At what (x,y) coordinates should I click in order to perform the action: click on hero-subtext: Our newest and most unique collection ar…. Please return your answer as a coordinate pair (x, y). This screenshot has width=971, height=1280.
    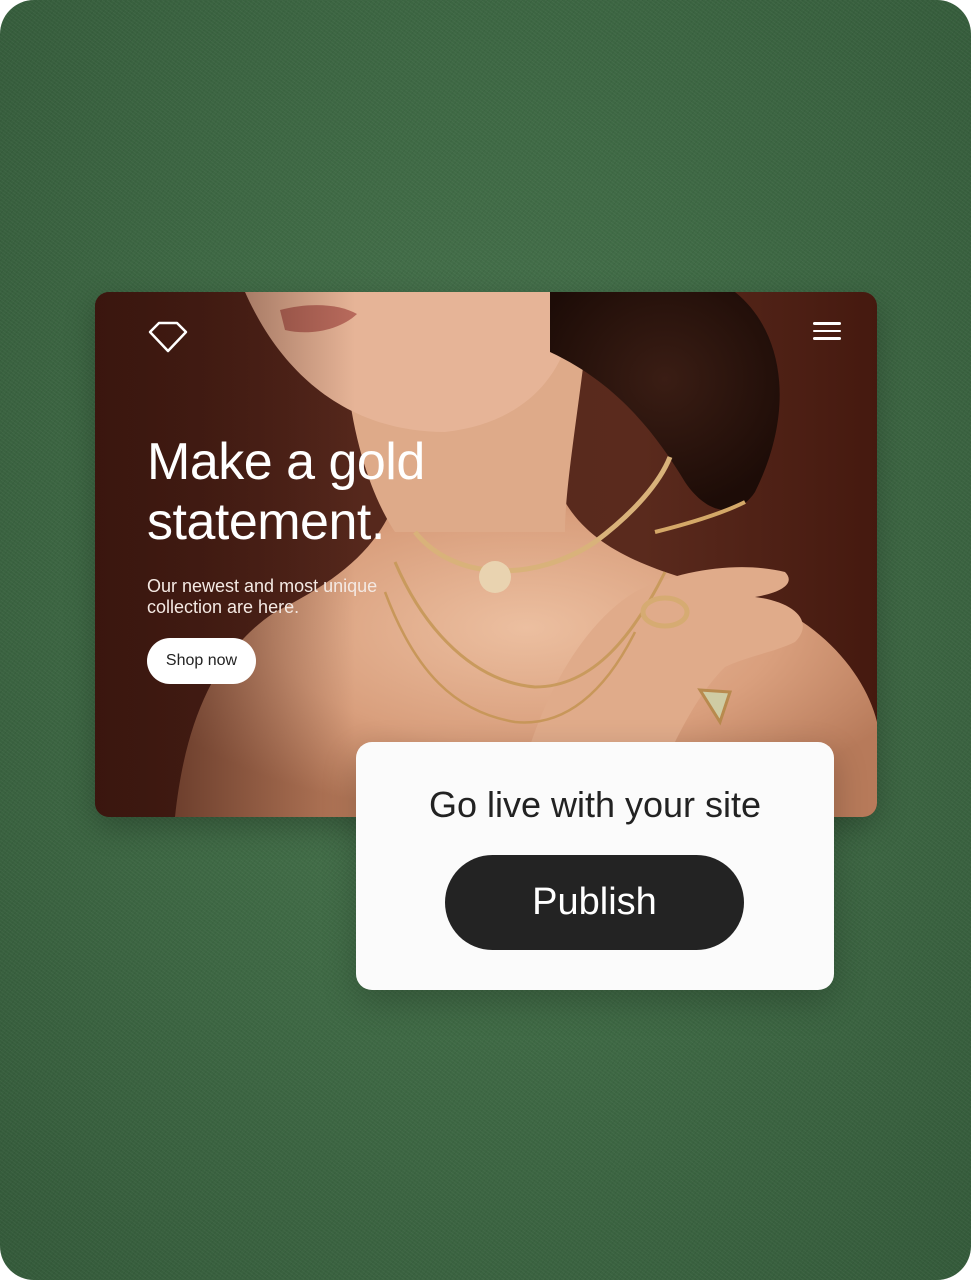
    Looking at the image, I should click on (262, 596).